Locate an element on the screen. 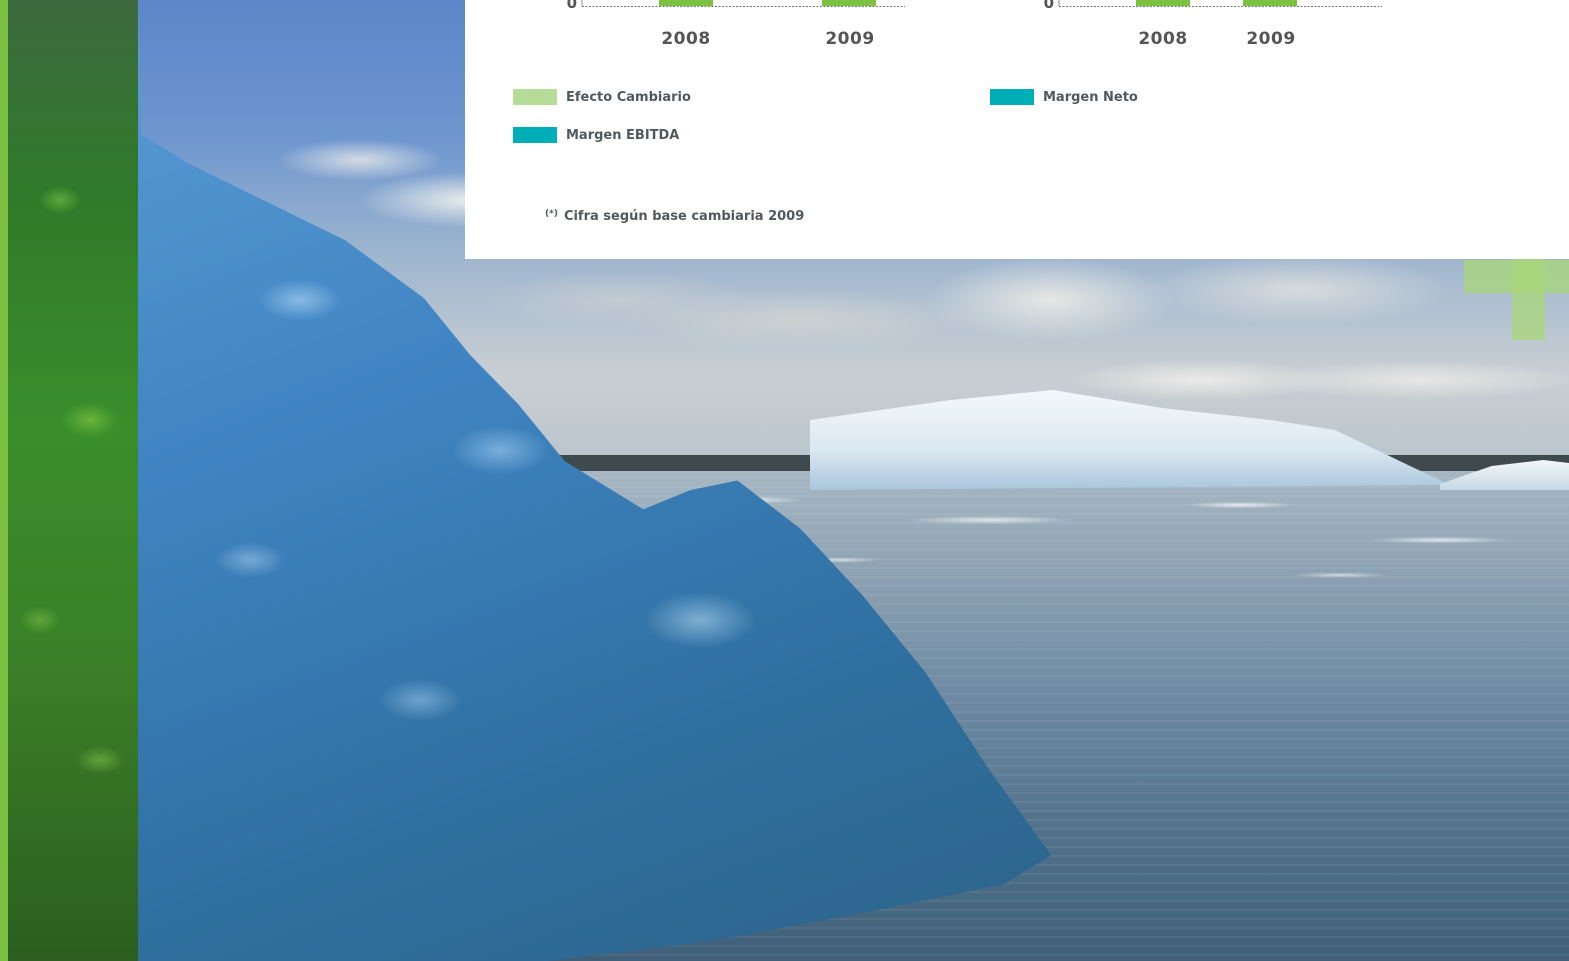  chart-ebitda-svg: 0 2008 2009 is located at coordinates (736, 24).